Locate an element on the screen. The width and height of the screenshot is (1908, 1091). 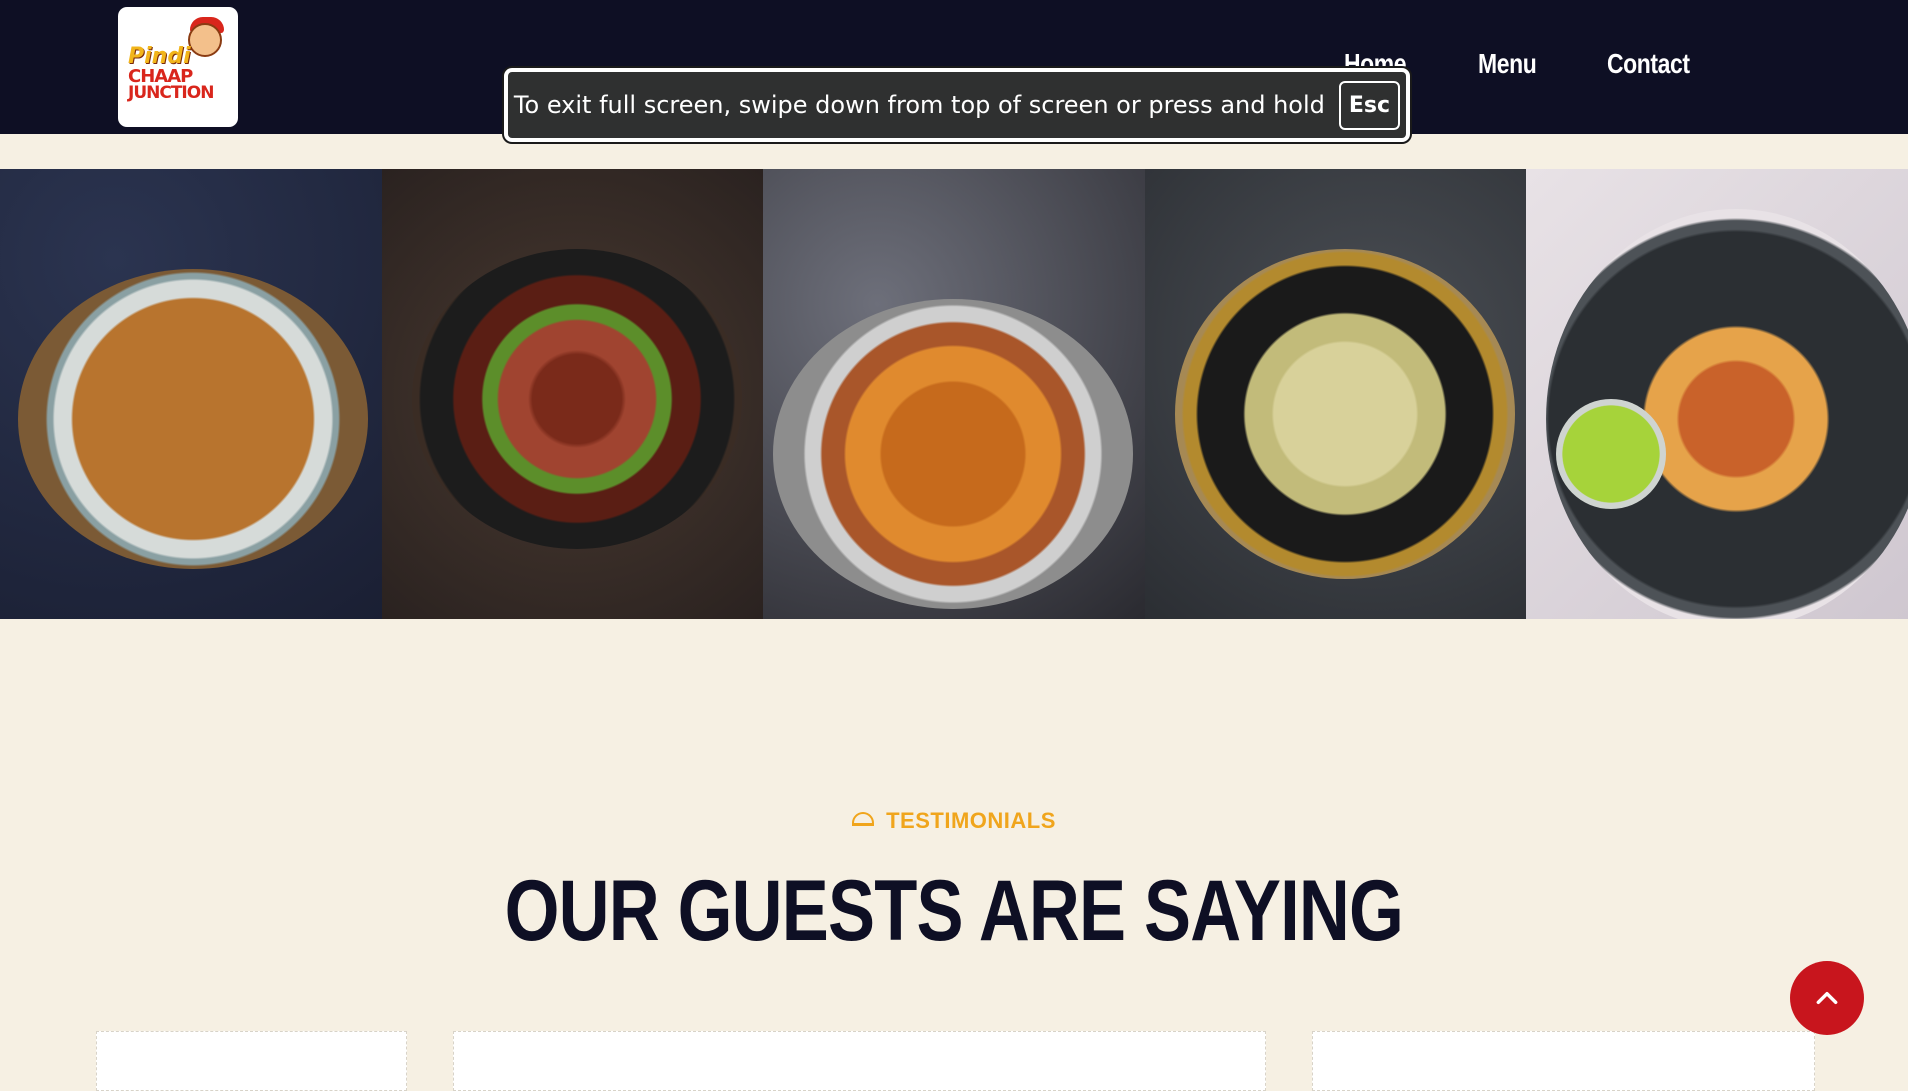
chevron-up-icon is located at coordinates (1827, 998).